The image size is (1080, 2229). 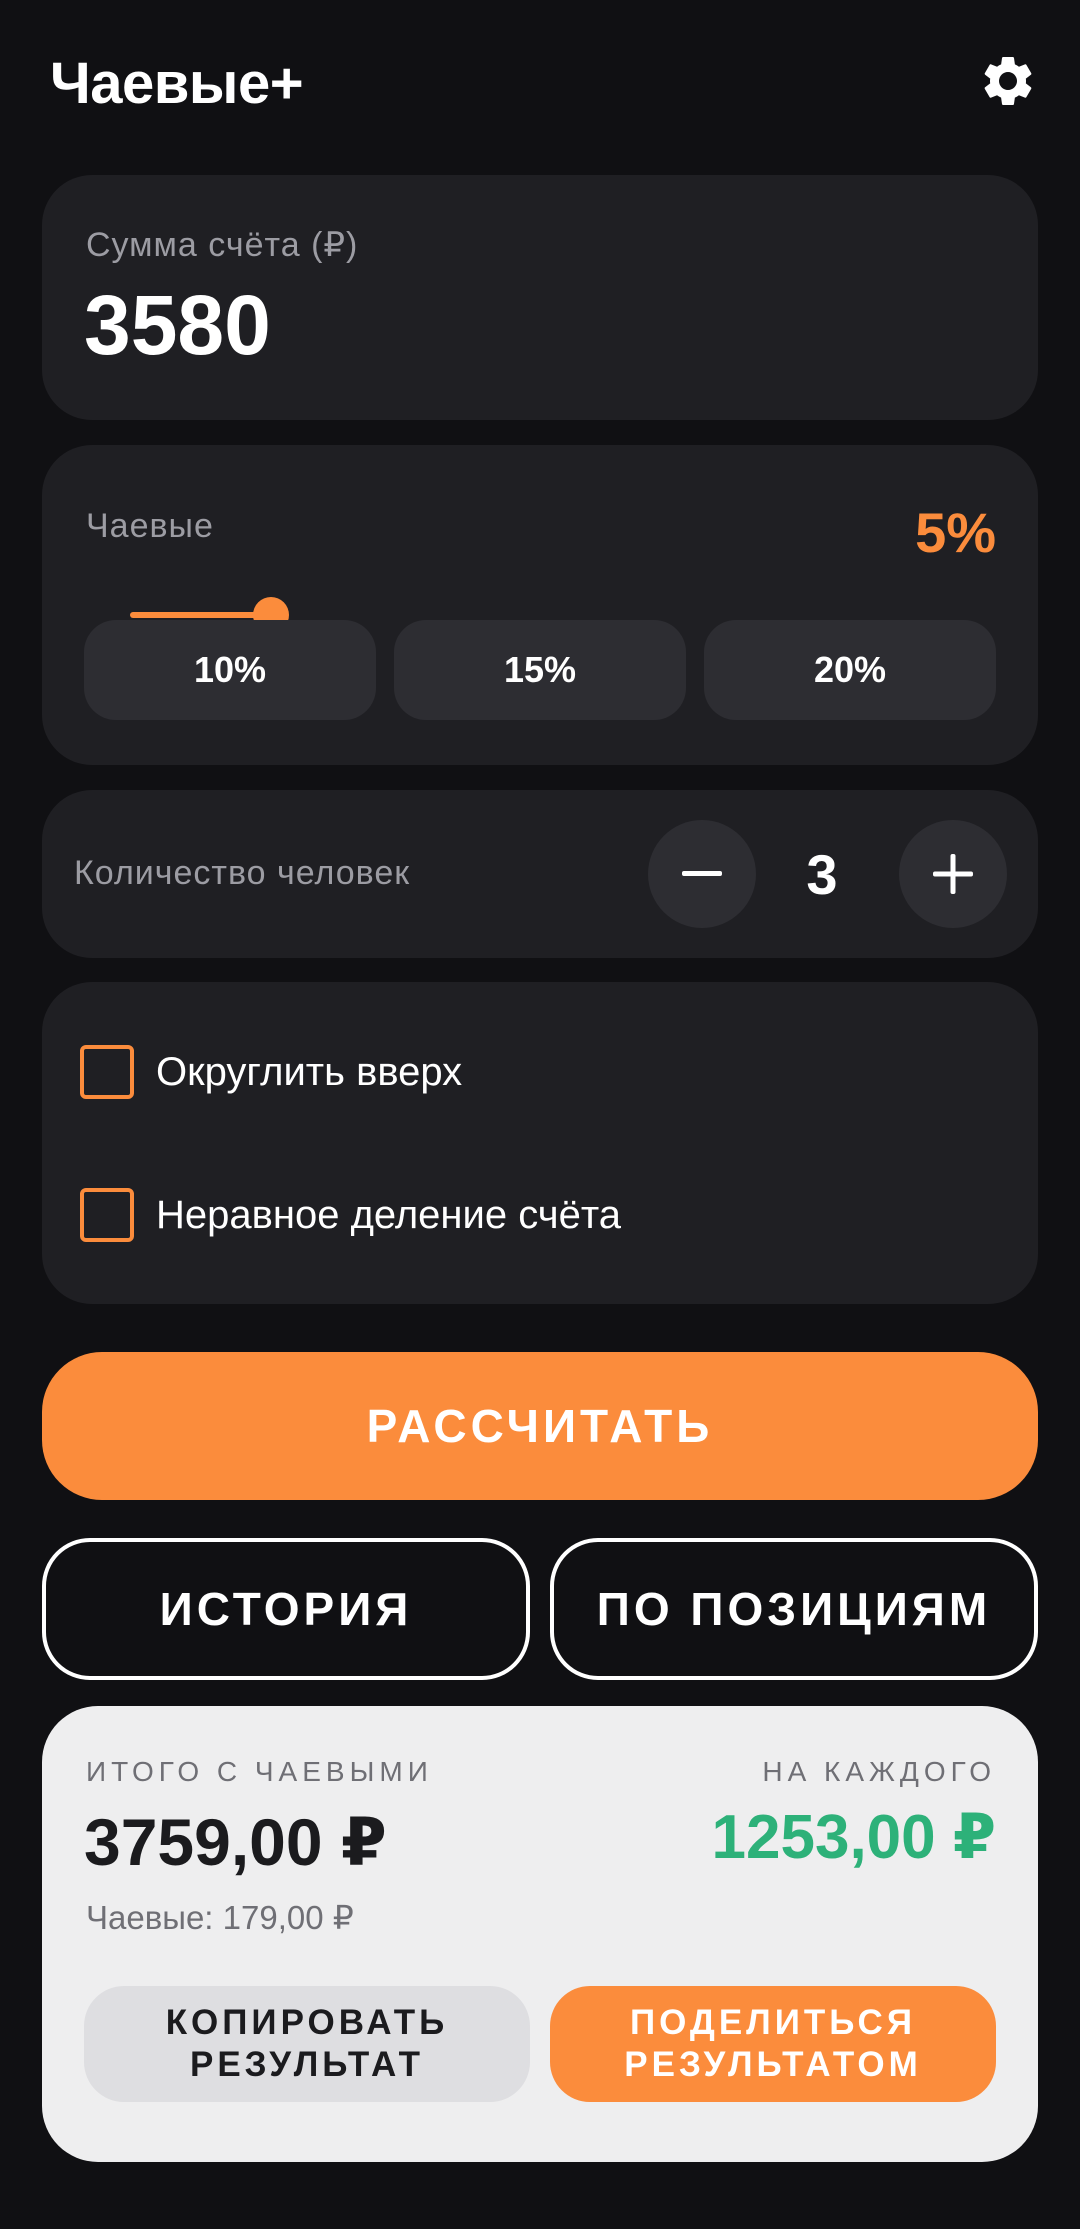 What do you see at coordinates (540, 297) in the screenshot?
I see `bill-amount-card: Сумма счёта (₽) 3580` at bounding box center [540, 297].